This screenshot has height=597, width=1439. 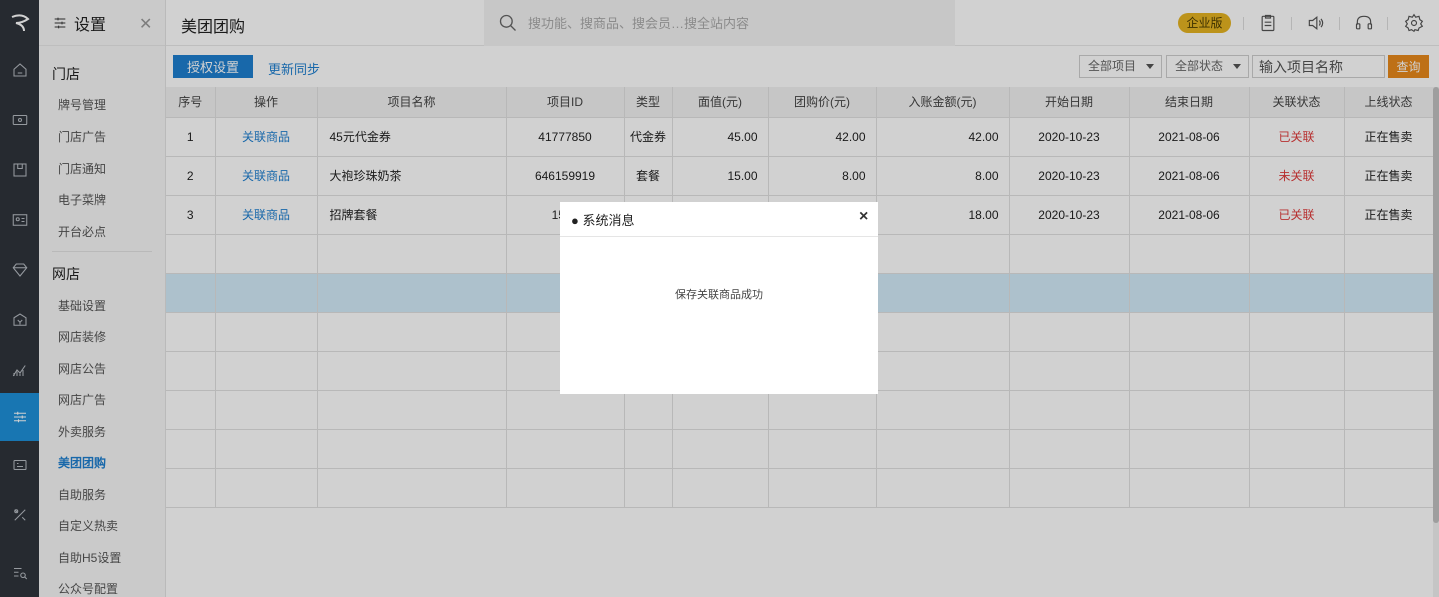 What do you see at coordinates (863, 217) in the screenshot?
I see `close-icon: ×` at bounding box center [863, 217].